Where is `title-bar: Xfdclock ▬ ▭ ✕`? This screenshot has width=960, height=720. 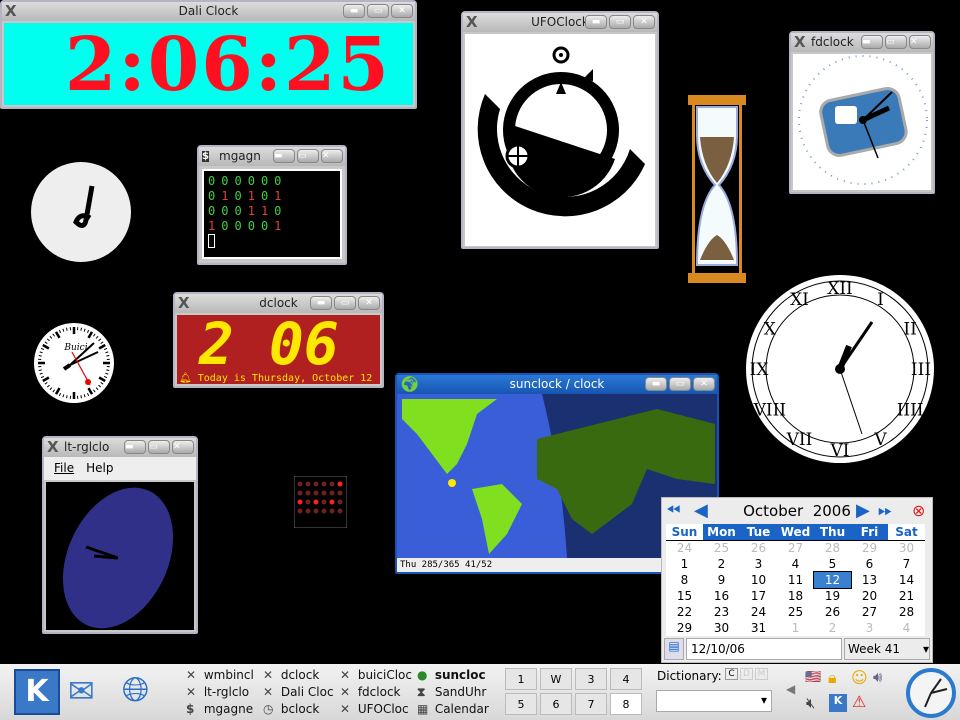
title-bar: Xfdclock ▬ ▭ ✕ is located at coordinates (862, 42).